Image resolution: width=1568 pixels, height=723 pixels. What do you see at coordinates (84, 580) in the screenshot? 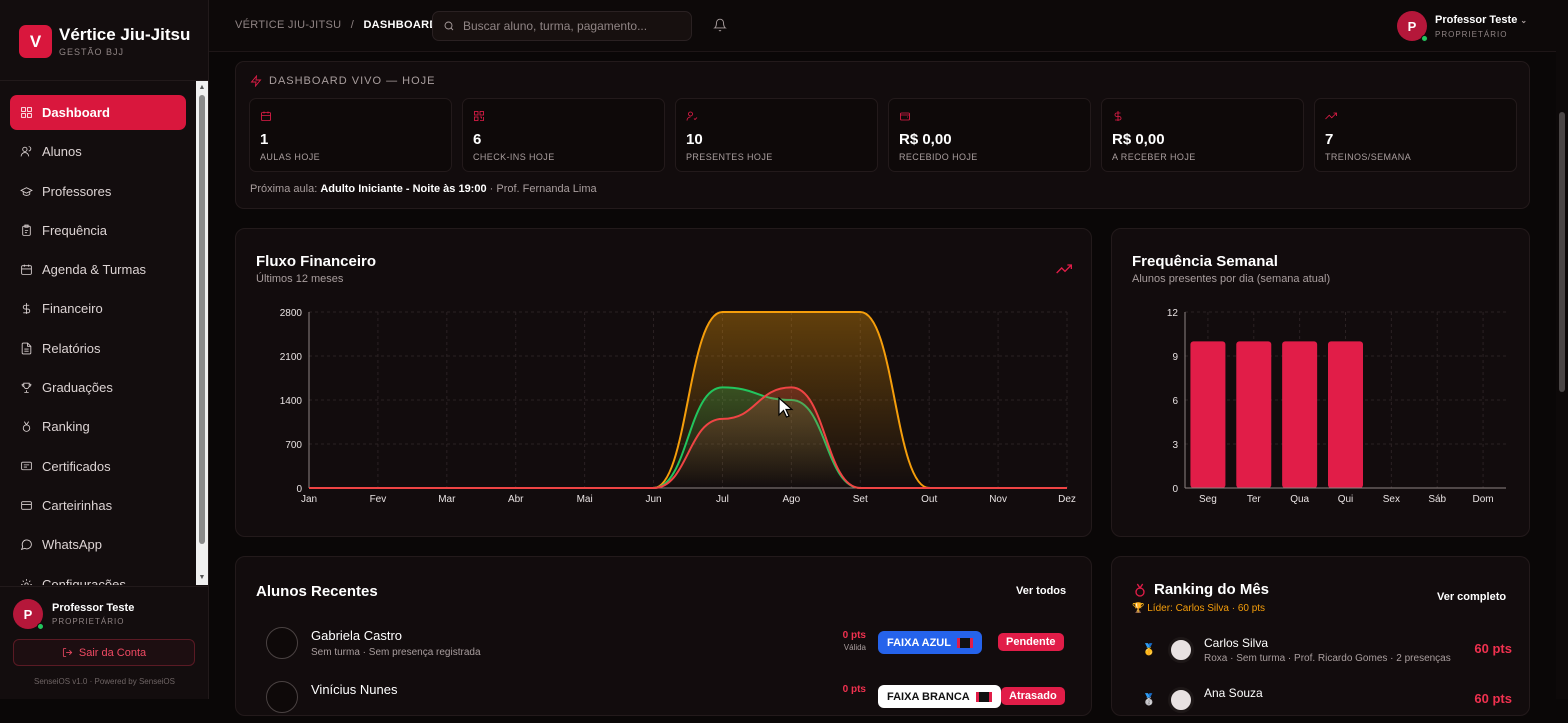
I see `sidebar-item-label: Configurações` at bounding box center [84, 580].